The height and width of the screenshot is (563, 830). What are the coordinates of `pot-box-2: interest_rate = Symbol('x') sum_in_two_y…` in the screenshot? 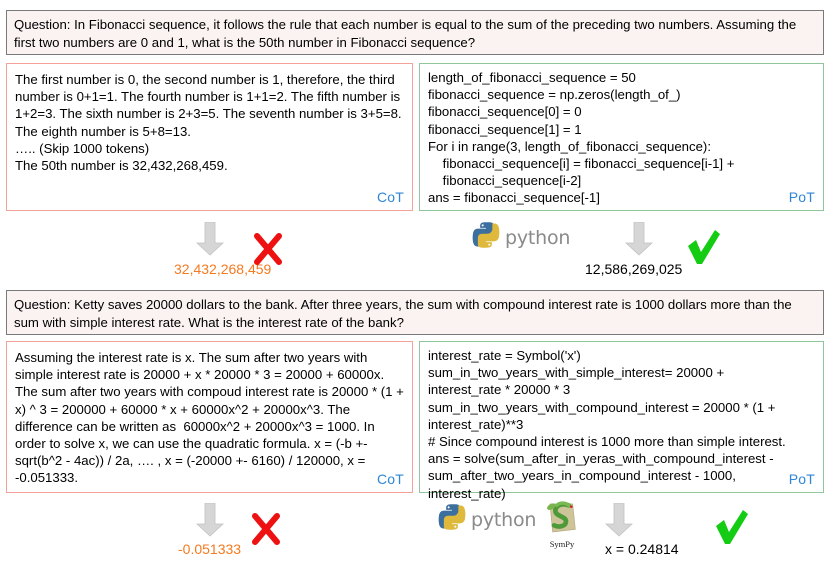 It's located at (621, 421).